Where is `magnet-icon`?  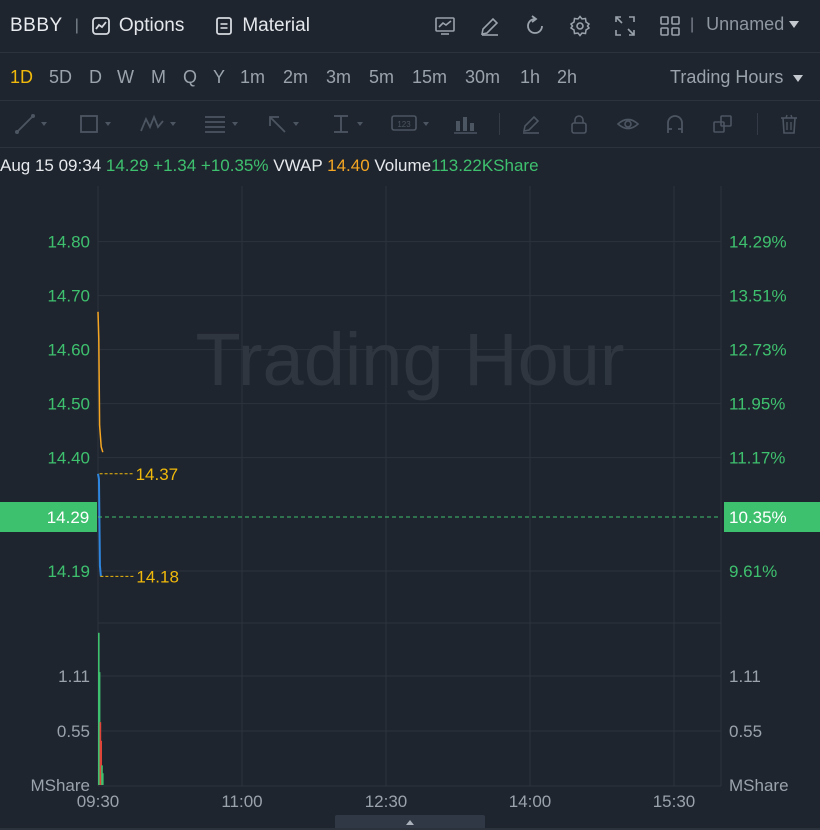 magnet-icon is located at coordinates (675, 124).